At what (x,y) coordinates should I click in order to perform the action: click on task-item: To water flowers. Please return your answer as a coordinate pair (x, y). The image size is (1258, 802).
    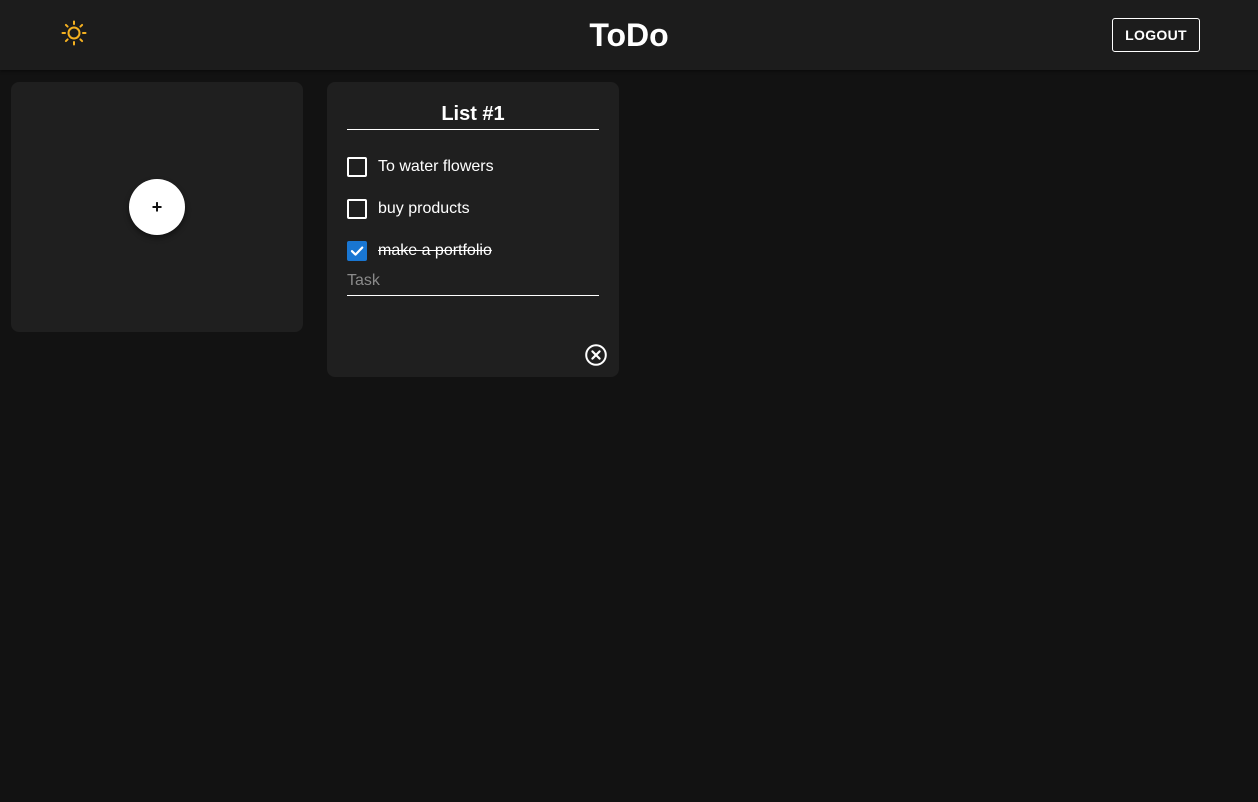
    Looking at the image, I should click on (473, 167).